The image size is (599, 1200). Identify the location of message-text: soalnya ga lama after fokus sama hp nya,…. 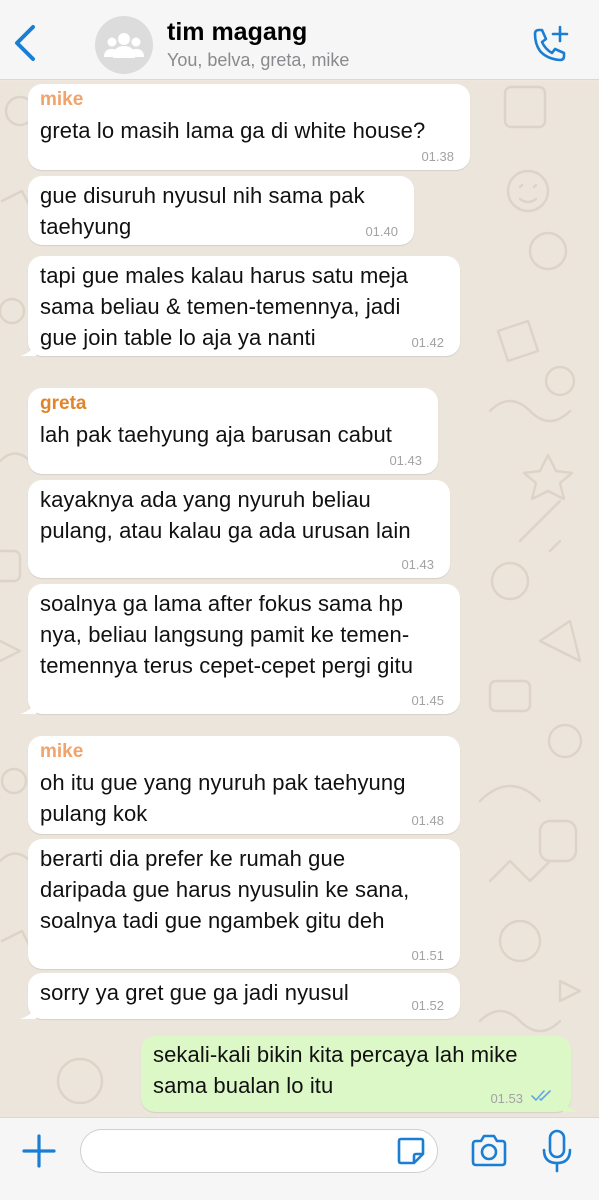
(227, 634).